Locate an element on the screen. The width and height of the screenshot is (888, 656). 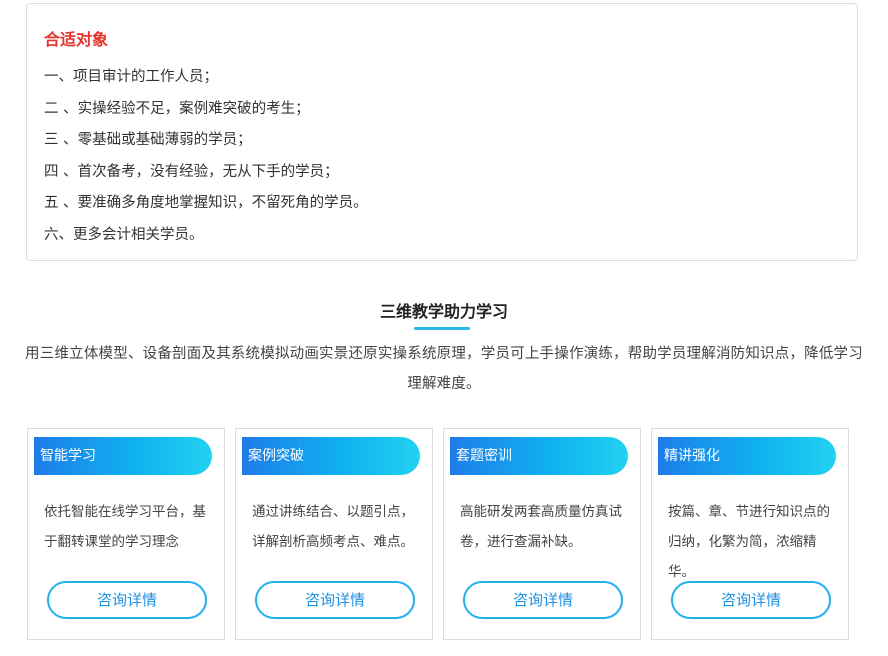
feature-card-mock-exam-training: 套题密训 高能研发两套高质量仿真试卷，进行查漏补缺。 咨询详情 is located at coordinates (542, 534).